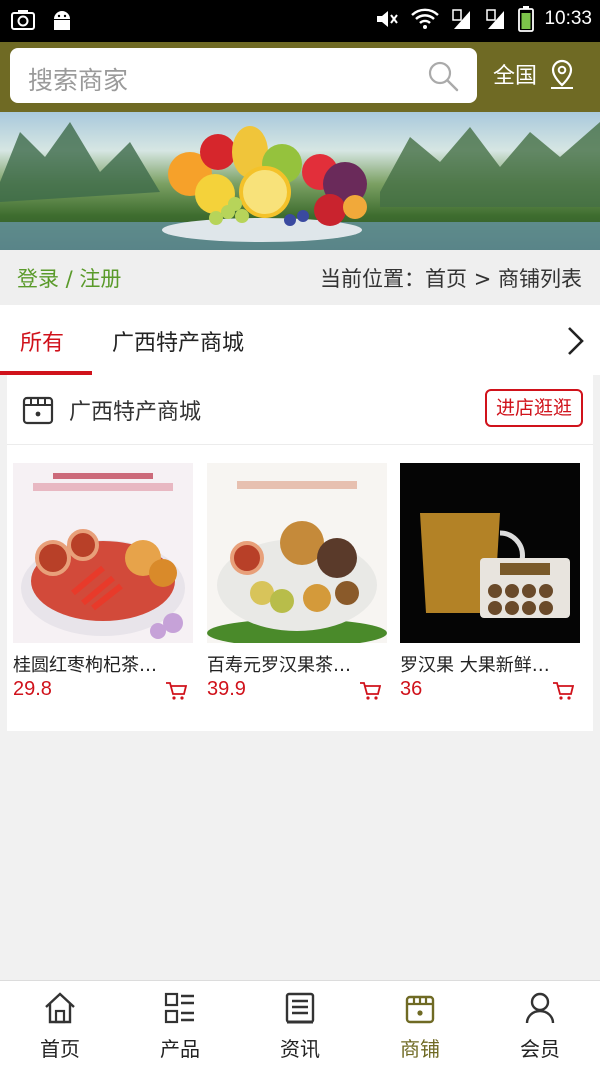 This screenshot has width=600, height=1067. I want to click on nav-products: 产品, so click(180, 1024).